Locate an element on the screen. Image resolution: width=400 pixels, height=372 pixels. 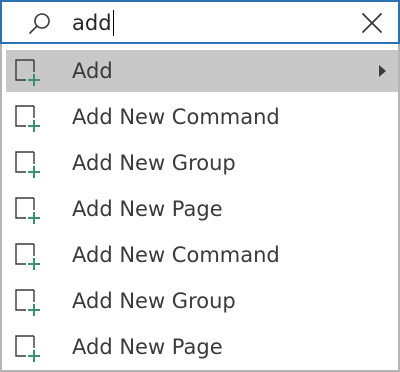
chevron-right-icon is located at coordinates (382, 71).